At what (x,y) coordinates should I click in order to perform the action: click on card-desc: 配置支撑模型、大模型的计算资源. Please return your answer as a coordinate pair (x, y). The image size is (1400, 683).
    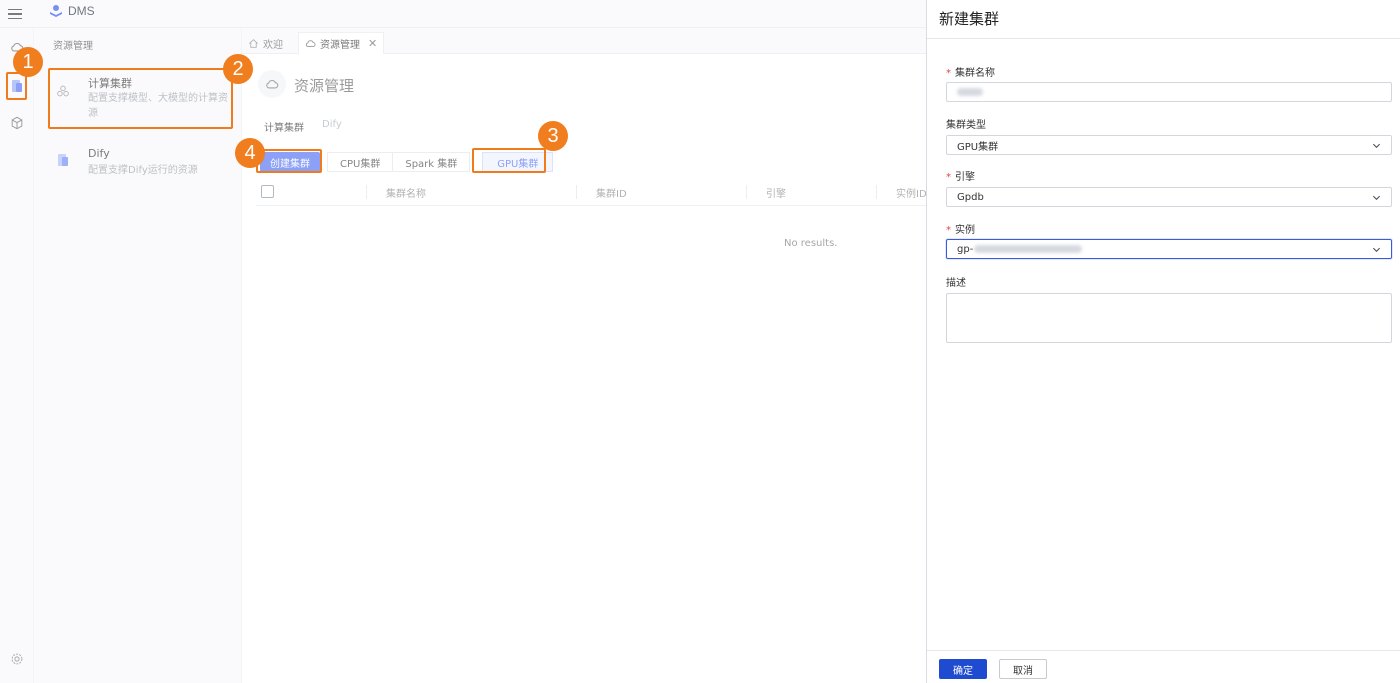
    Looking at the image, I should click on (158, 106).